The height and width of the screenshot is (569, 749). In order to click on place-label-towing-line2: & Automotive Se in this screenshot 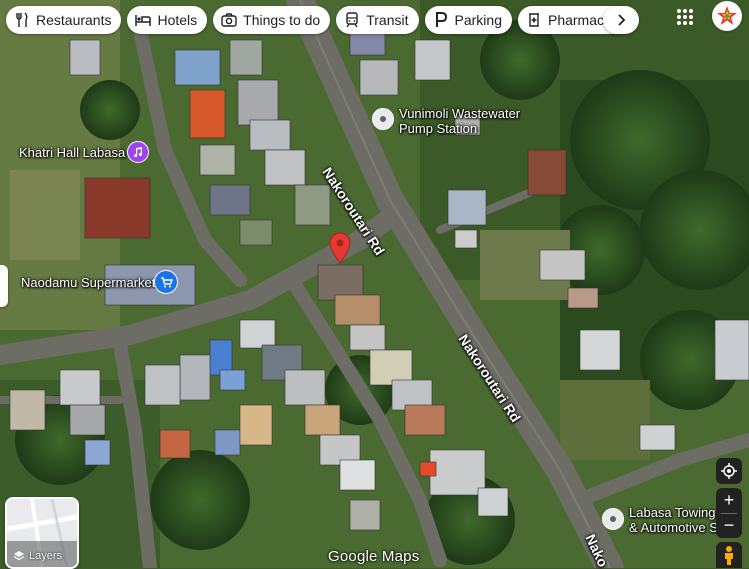, I will do `click(677, 527)`.